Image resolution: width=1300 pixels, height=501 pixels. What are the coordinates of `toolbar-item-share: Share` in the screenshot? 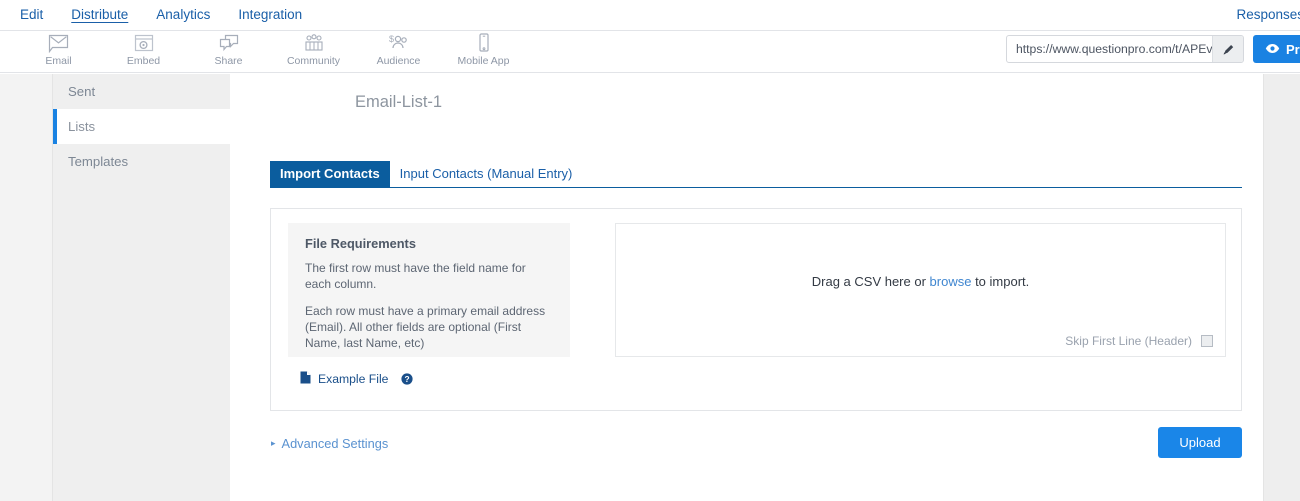 It's located at (228, 52).